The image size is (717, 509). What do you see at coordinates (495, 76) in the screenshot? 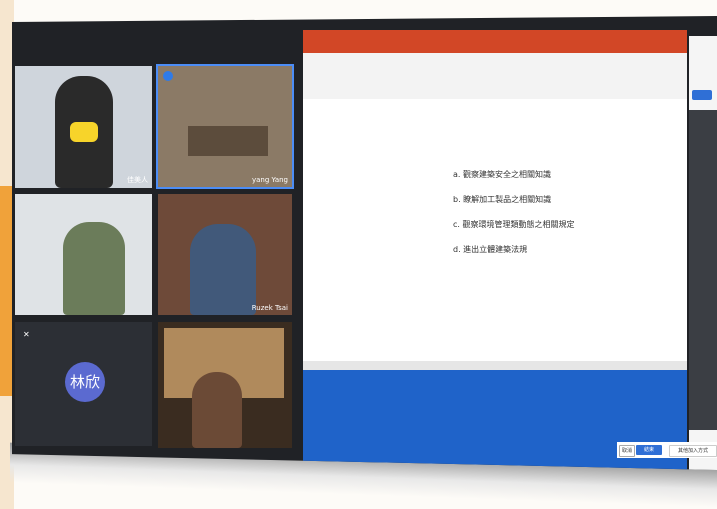
I see `ppt-ribbon` at bounding box center [495, 76].